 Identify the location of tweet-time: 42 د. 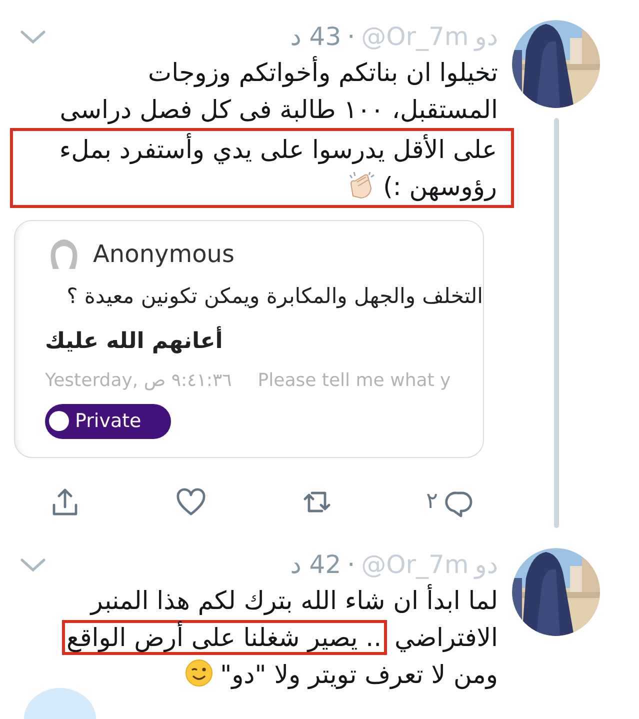
(316, 564).